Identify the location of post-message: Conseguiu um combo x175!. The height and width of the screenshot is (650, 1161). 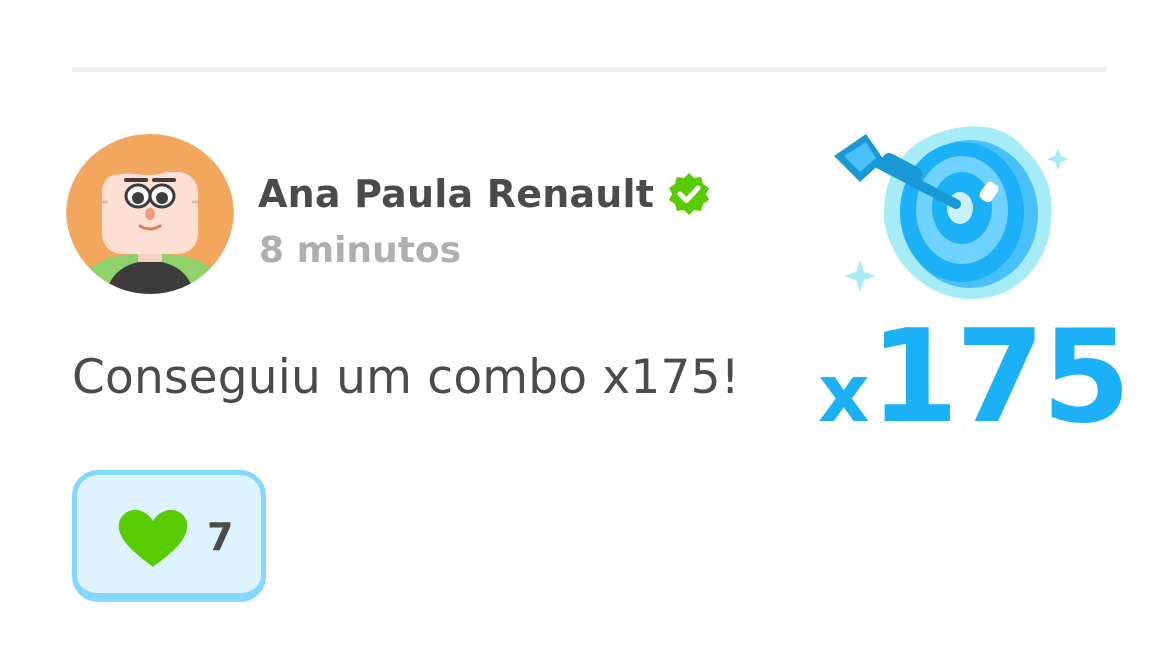
(406, 377).